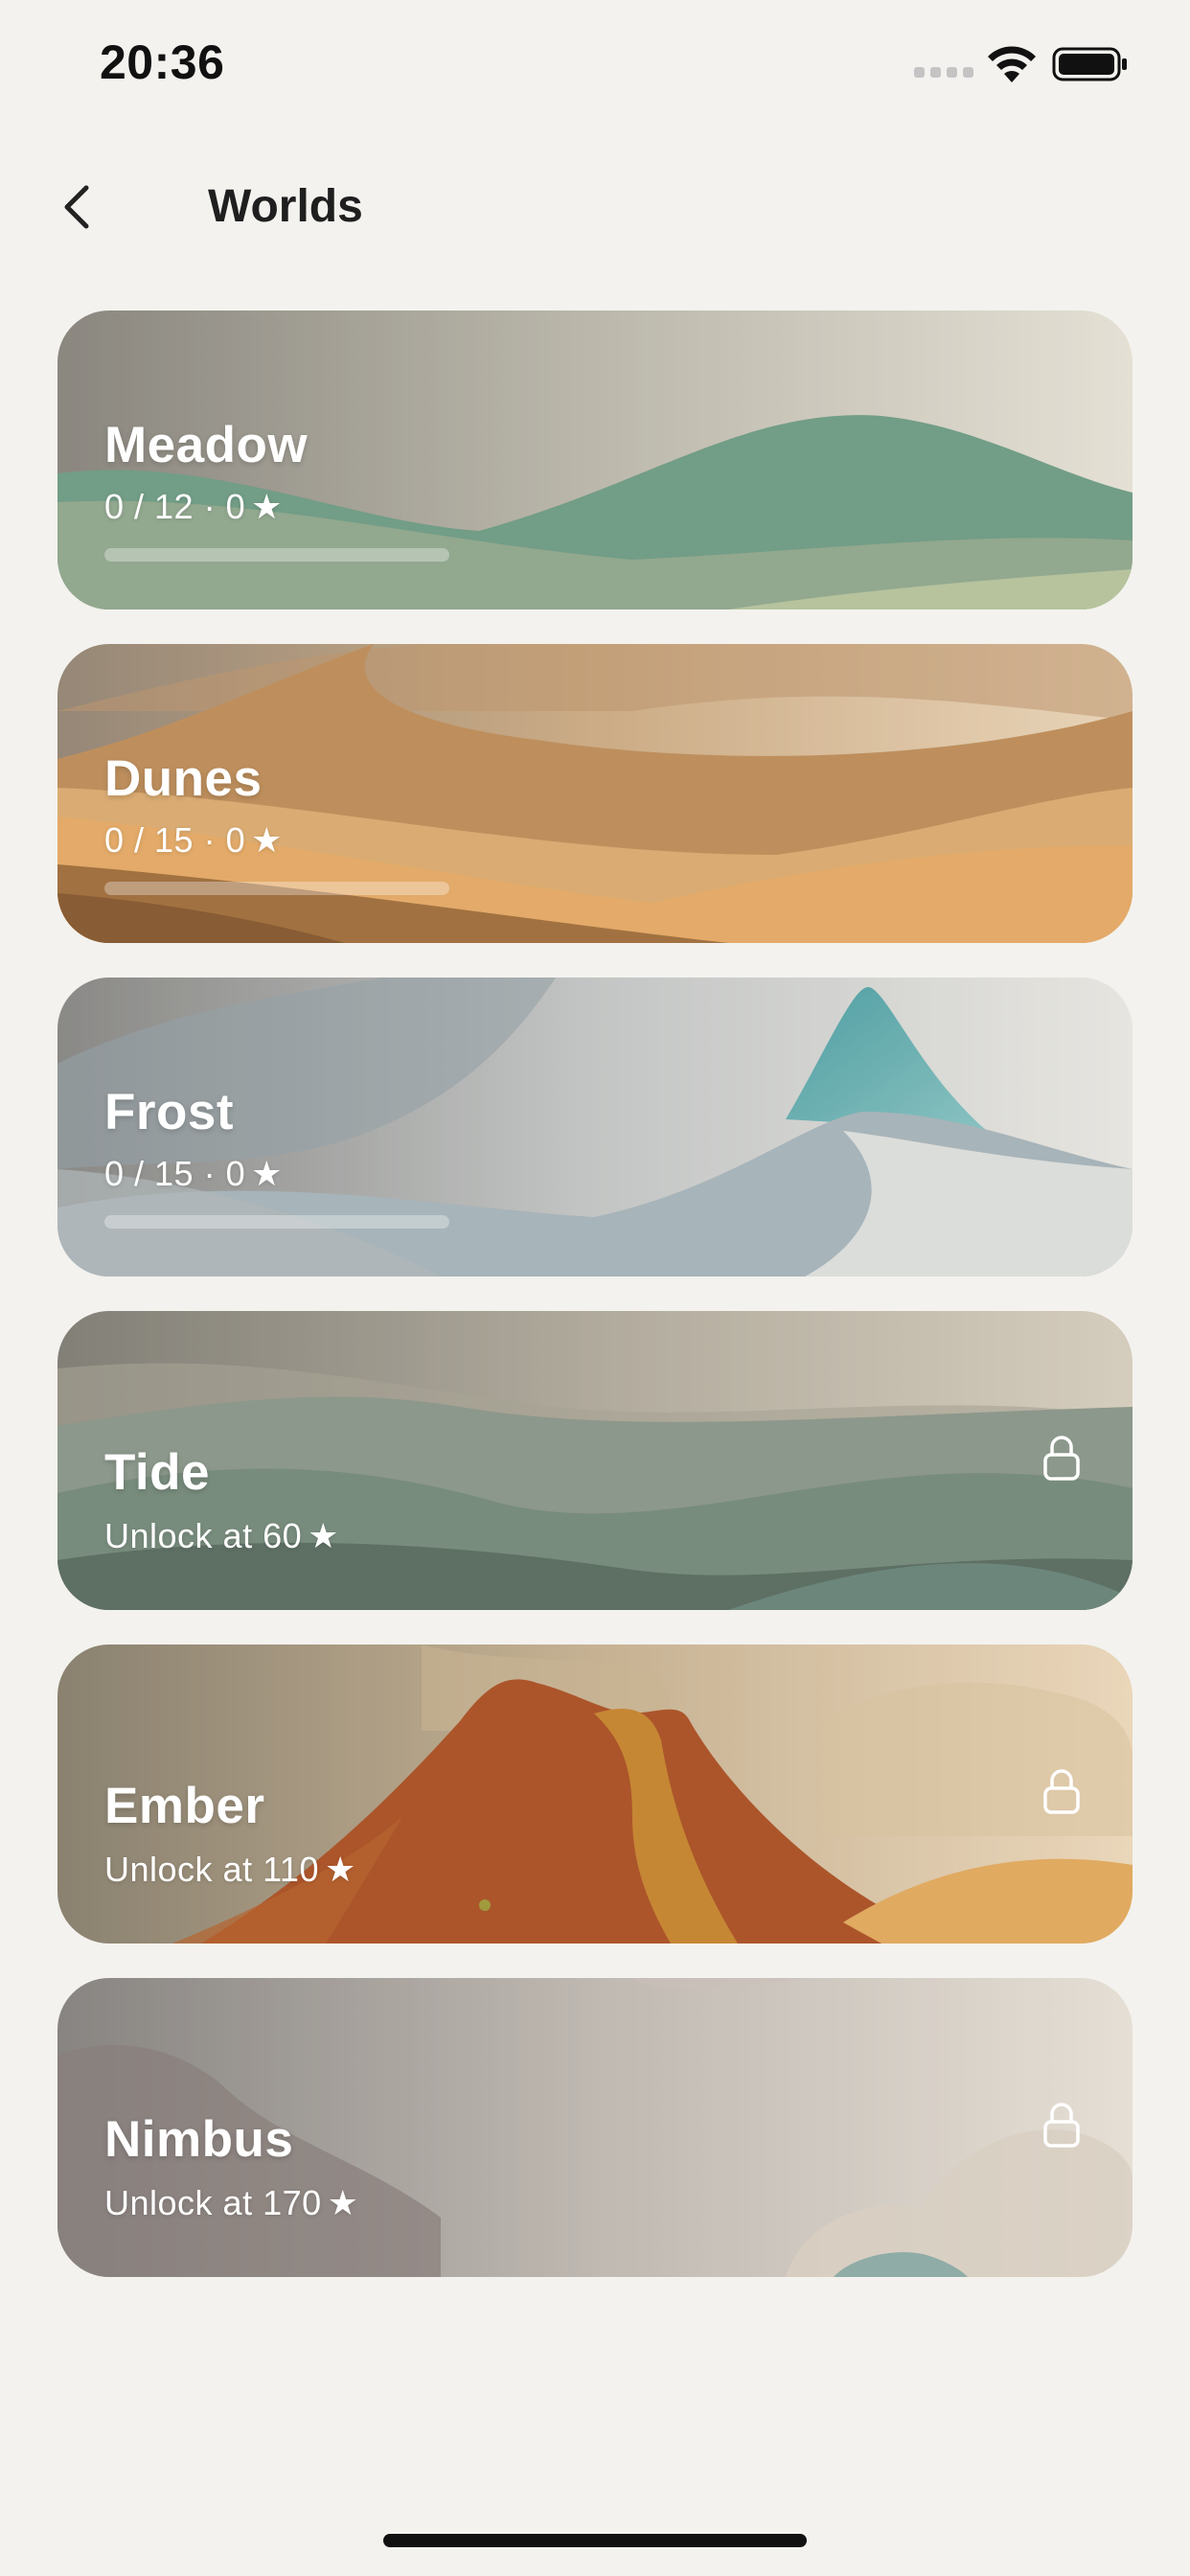 The width and height of the screenshot is (1190, 2576). What do you see at coordinates (169, 1112) in the screenshot?
I see `world-name: Frost` at bounding box center [169, 1112].